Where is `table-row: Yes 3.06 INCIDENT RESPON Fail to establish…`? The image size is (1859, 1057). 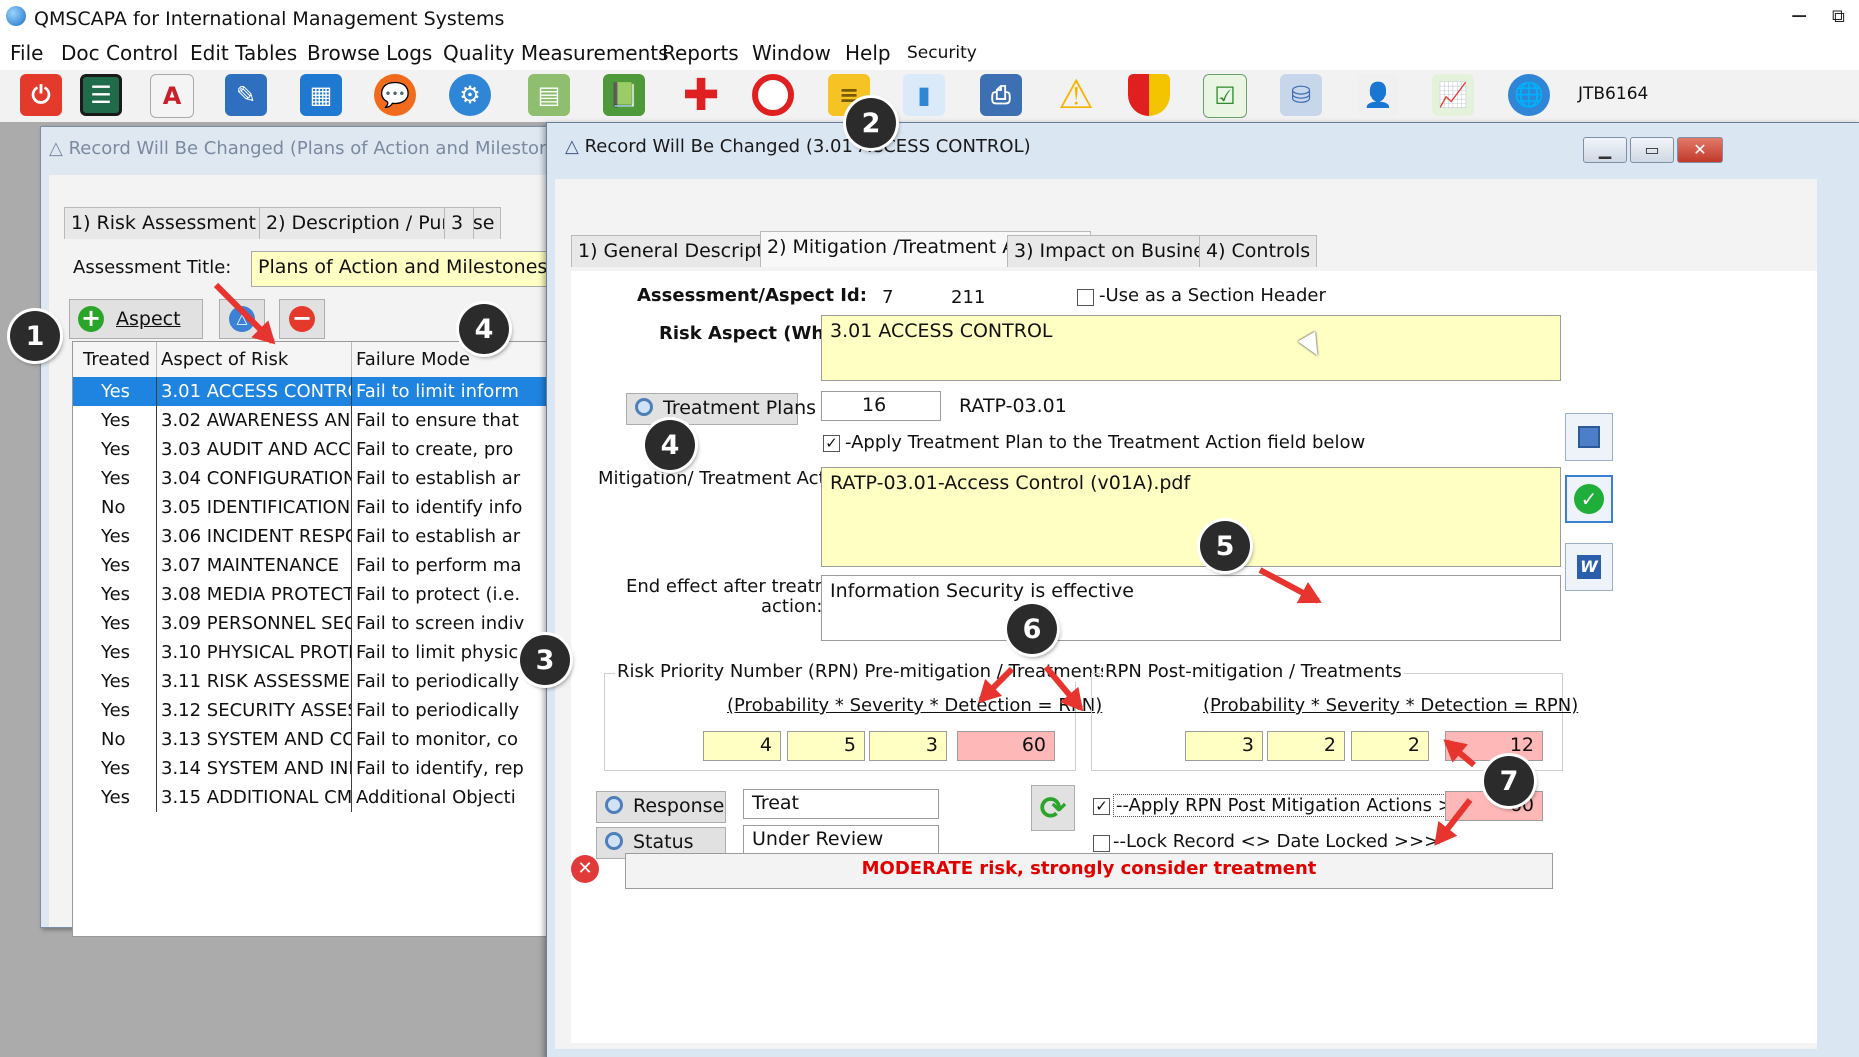
table-row: Yes 3.06 INCIDENT RESPON Fail to establish… is located at coordinates (323, 536).